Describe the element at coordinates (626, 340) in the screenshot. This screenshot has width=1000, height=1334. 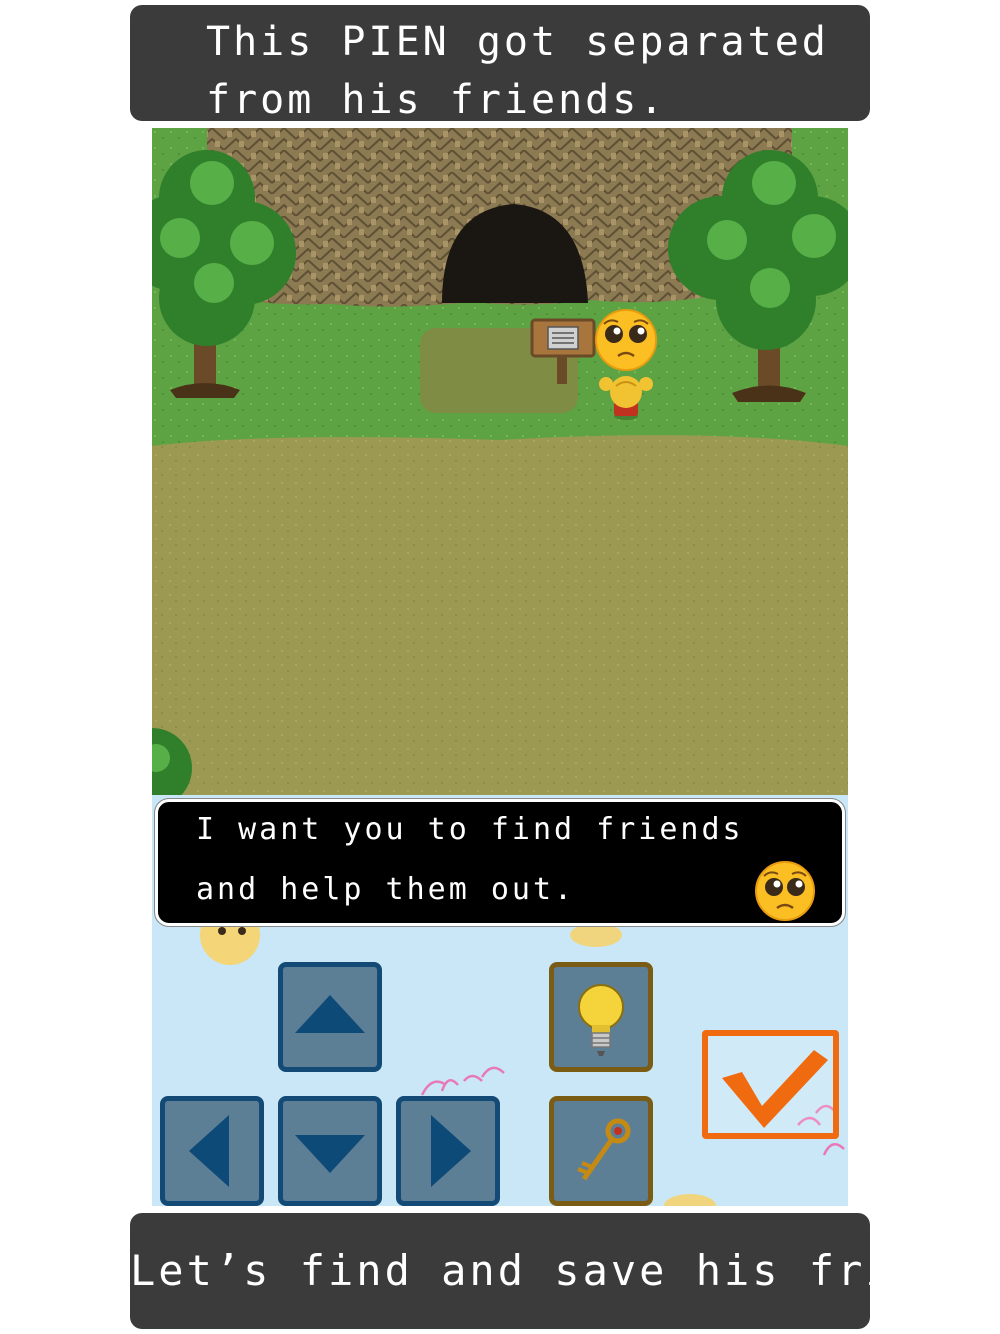
I see `pien-emoji-icon` at that location.